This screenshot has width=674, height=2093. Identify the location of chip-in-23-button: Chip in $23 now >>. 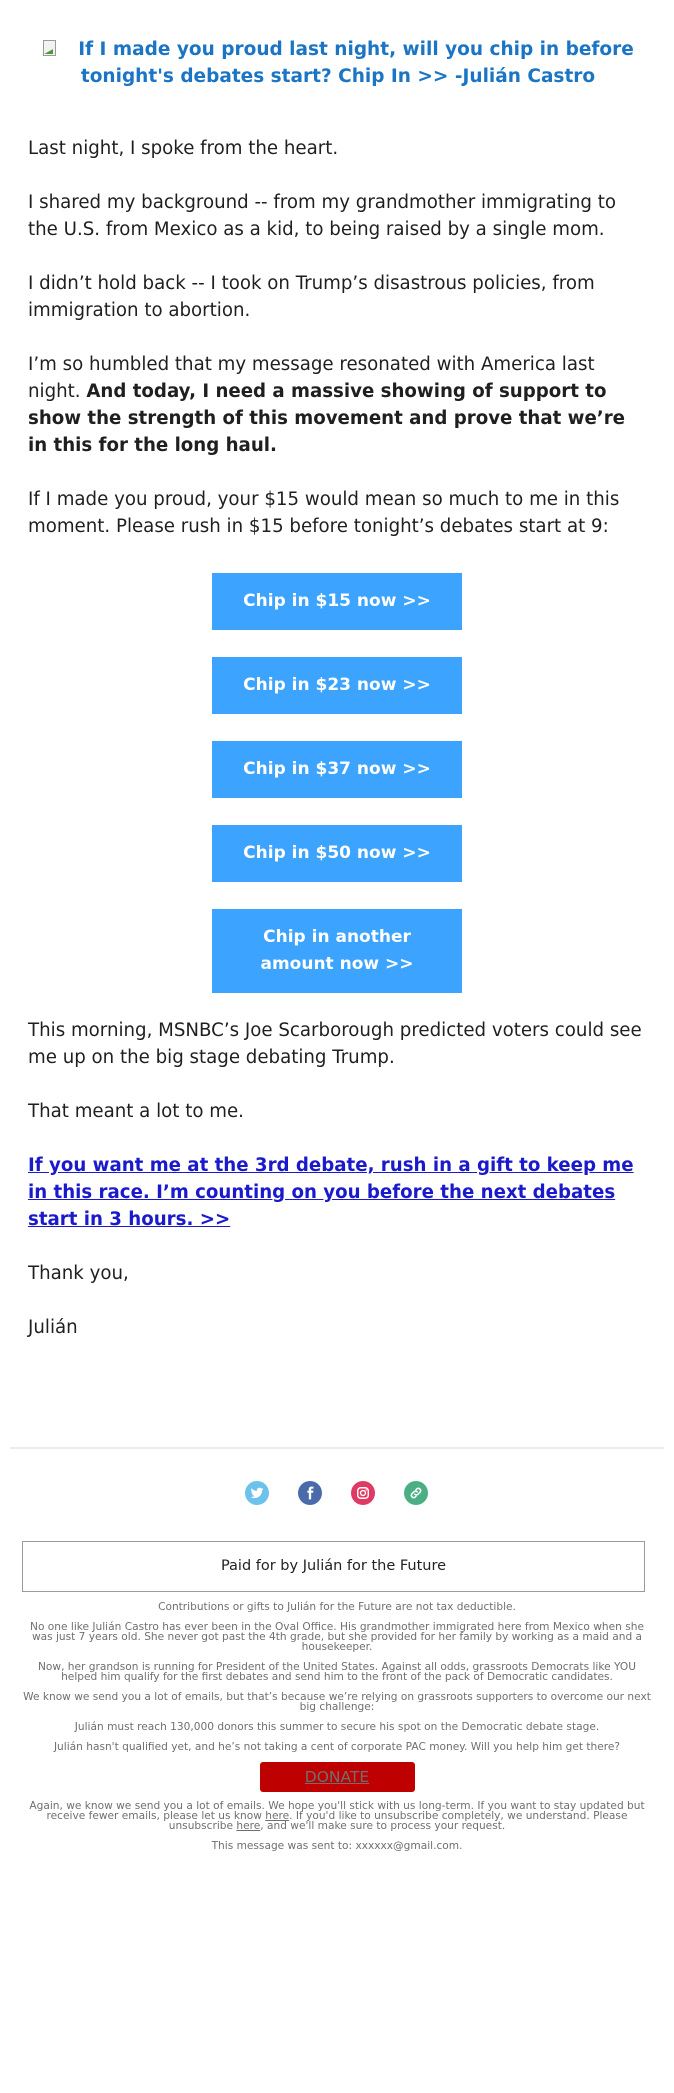
(337, 685).